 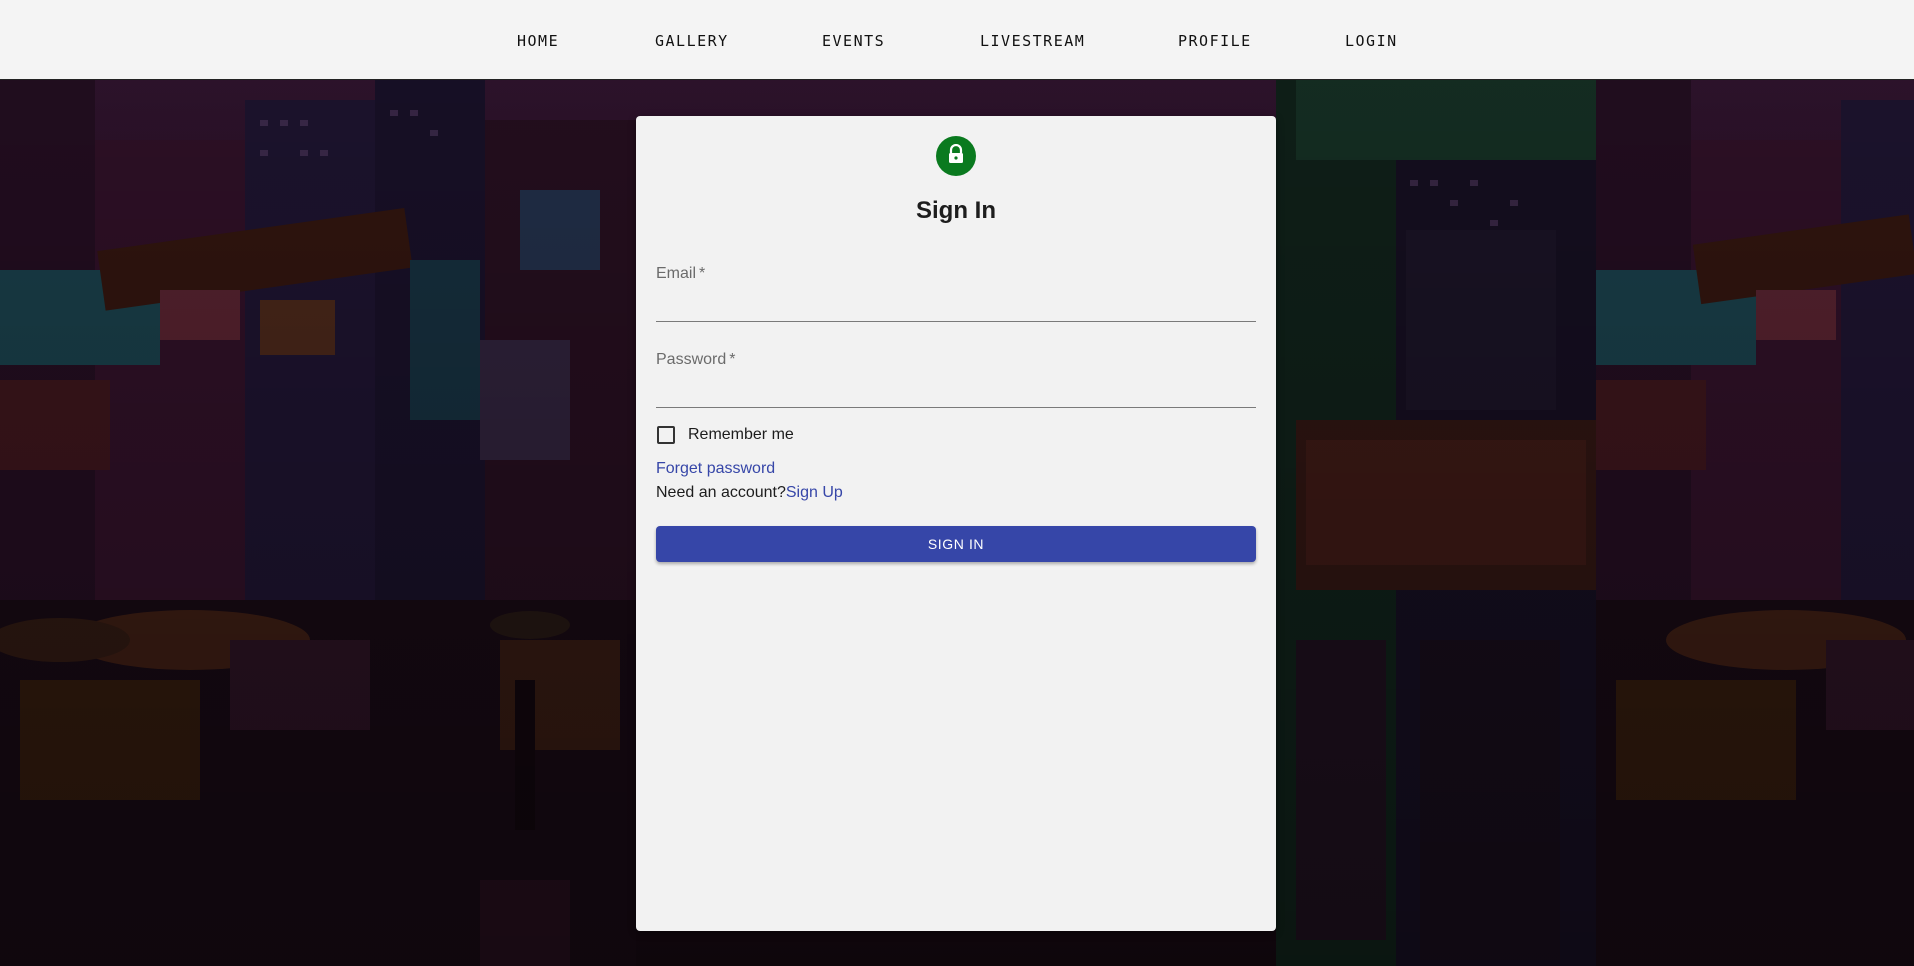 I want to click on remember-me-label: Remember me, so click(x=741, y=434).